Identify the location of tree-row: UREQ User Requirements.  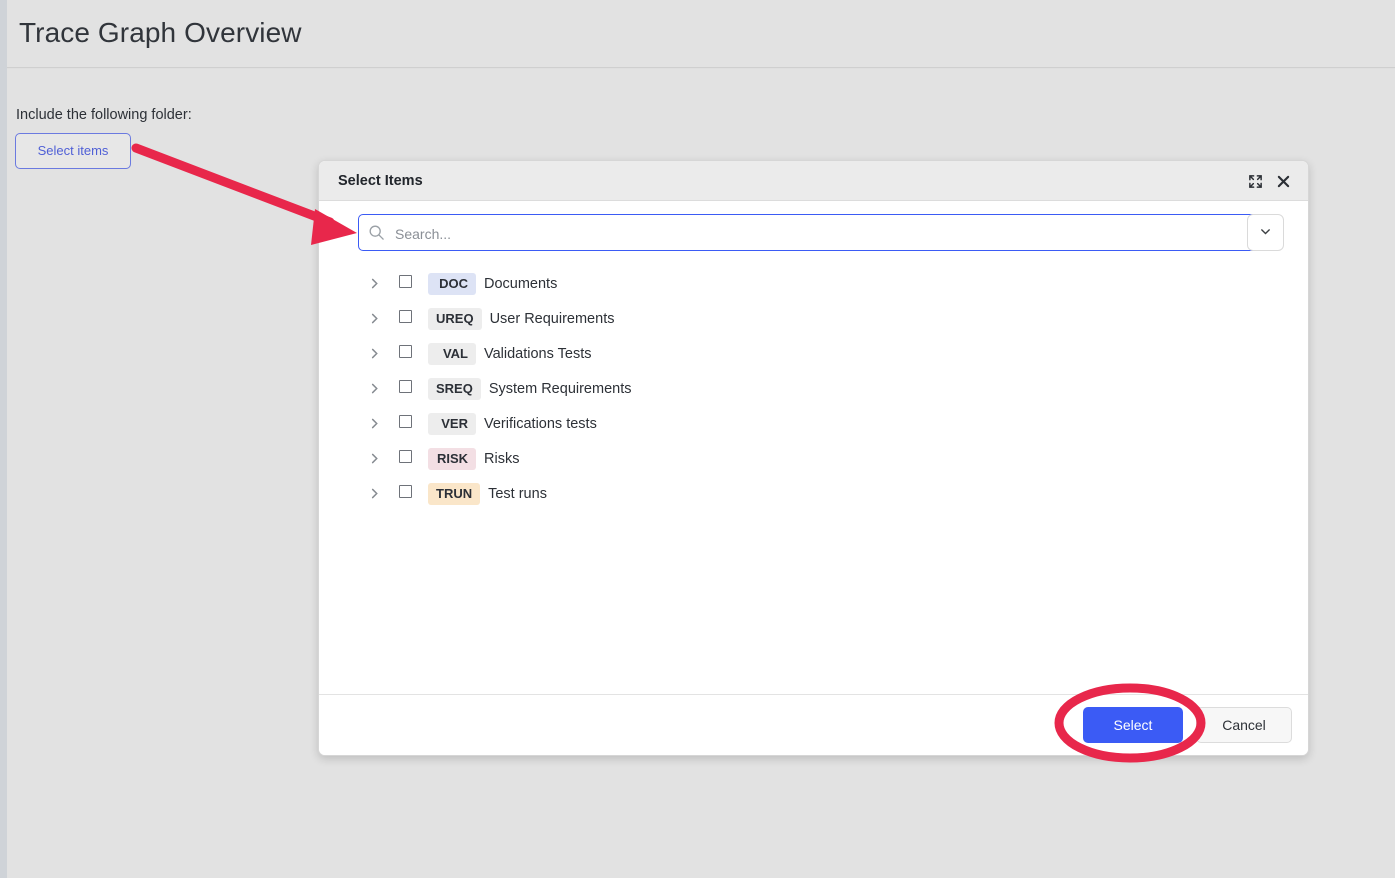
(813, 318).